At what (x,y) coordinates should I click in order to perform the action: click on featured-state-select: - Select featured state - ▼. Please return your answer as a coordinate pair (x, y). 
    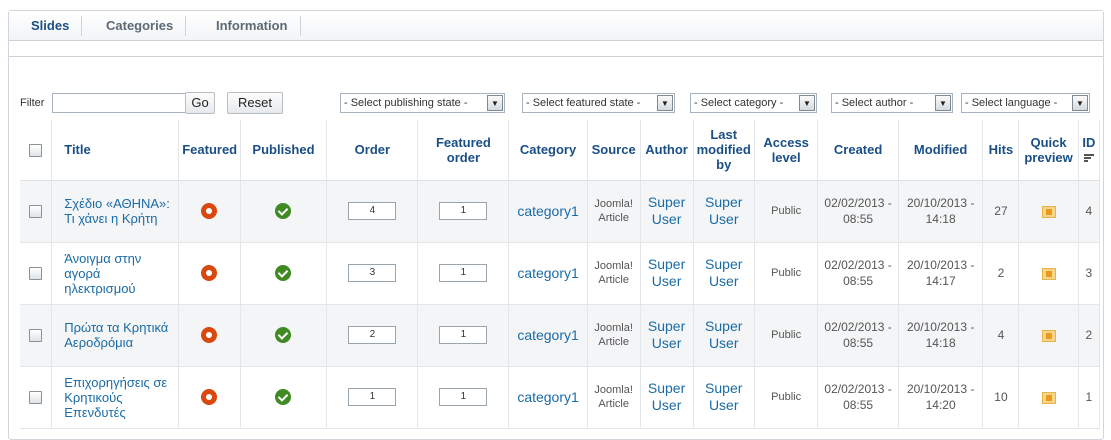
    Looking at the image, I should click on (598, 103).